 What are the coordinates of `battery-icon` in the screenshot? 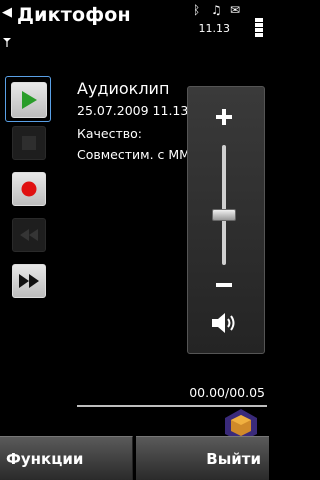 It's located at (259, 27).